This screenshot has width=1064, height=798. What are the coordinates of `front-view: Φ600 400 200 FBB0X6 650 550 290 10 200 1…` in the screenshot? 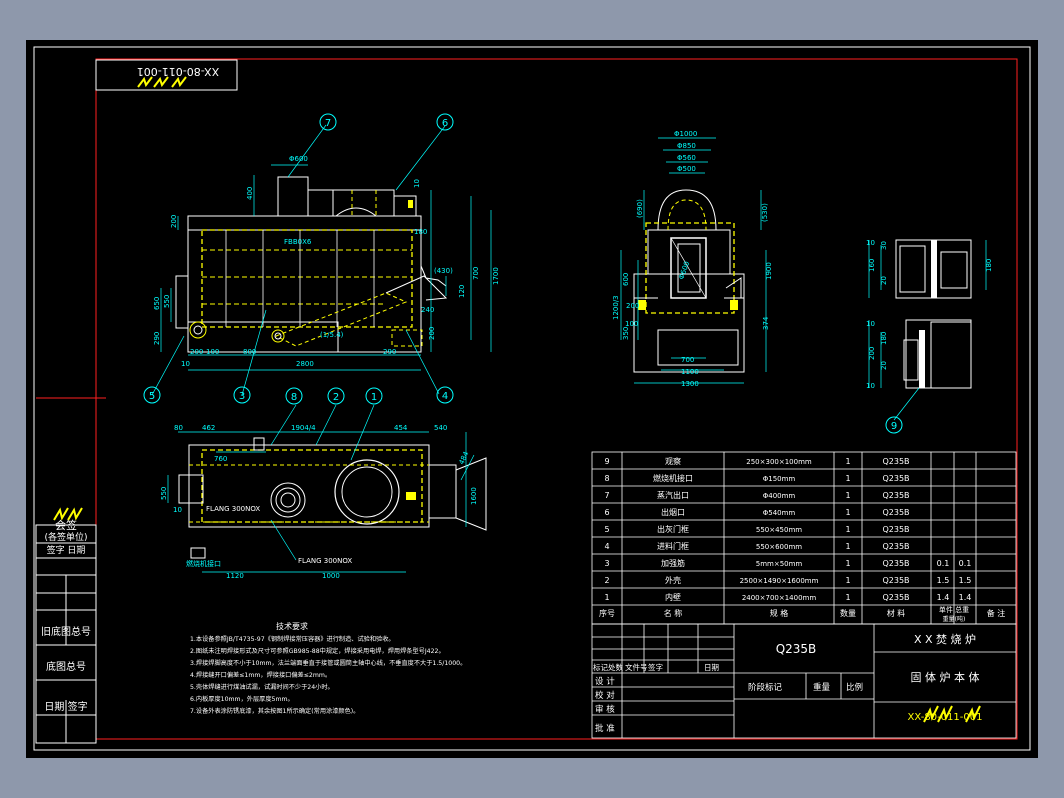 It's located at (321, 258).